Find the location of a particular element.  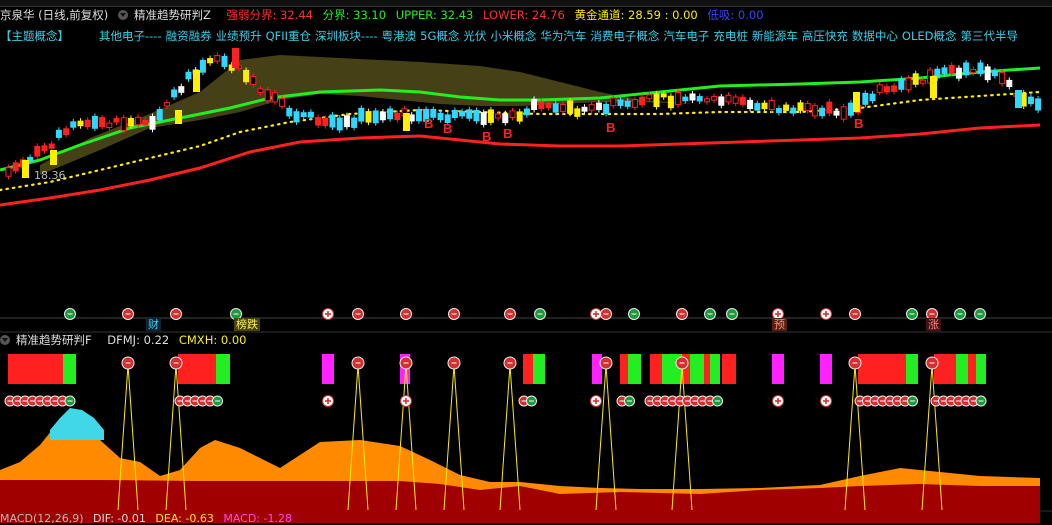

dea-value: DEA: -0.63 is located at coordinates (184, 518).